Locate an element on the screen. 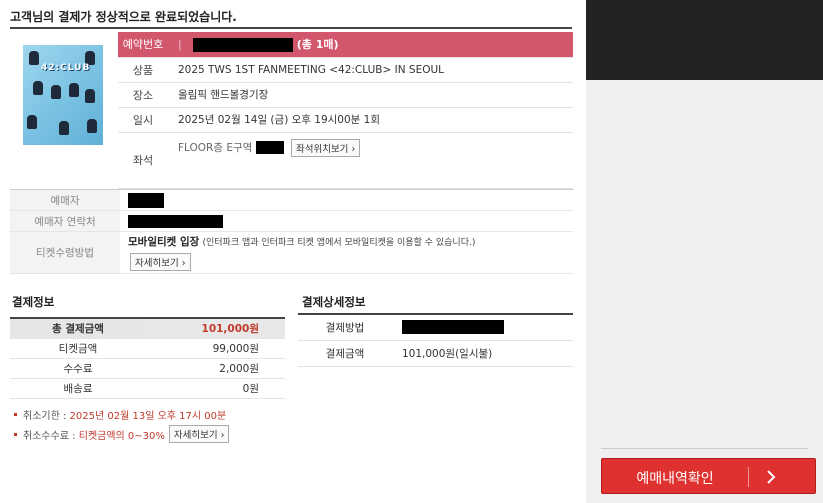 This screenshot has width=823, height=503. cancel-deadline-note: 취소기한 : 2025년 02월 13일 오후 17시 00분 is located at coordinates (121, 414).